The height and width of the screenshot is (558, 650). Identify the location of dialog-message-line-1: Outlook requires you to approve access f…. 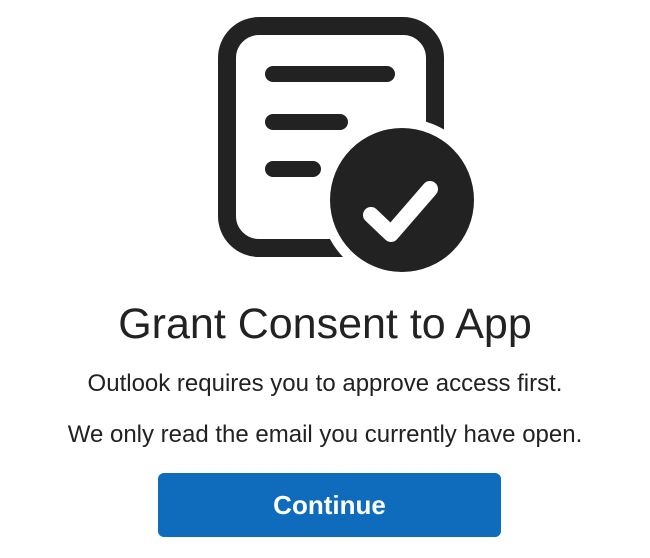
(325, 383).